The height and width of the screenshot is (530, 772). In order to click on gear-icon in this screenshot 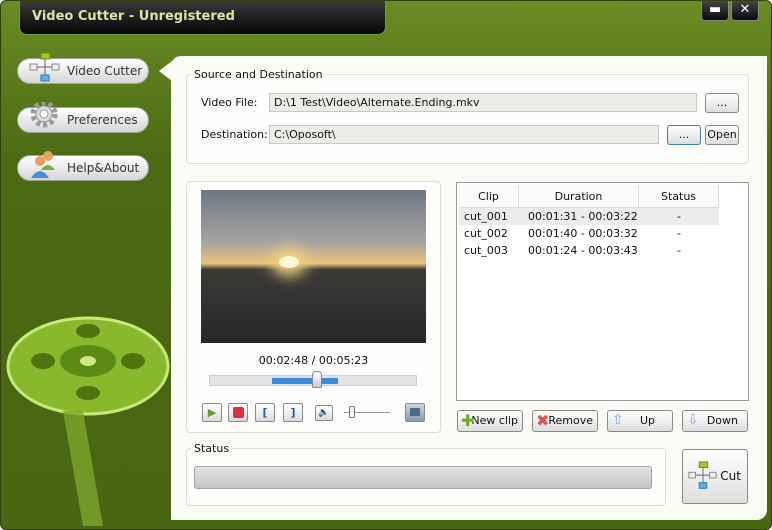, I will do `click(44, 115)`.